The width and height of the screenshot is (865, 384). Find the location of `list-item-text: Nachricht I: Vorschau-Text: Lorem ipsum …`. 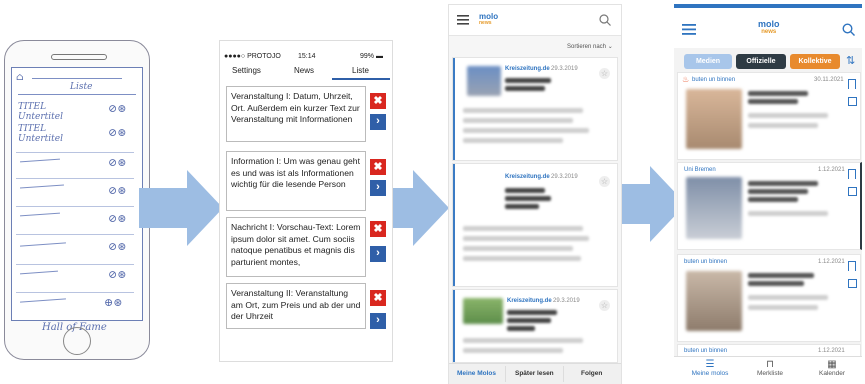

list-item-text: Nachricht I: Vorschau-Text: Lorem ipsum … is located at coordinates (296, 244).